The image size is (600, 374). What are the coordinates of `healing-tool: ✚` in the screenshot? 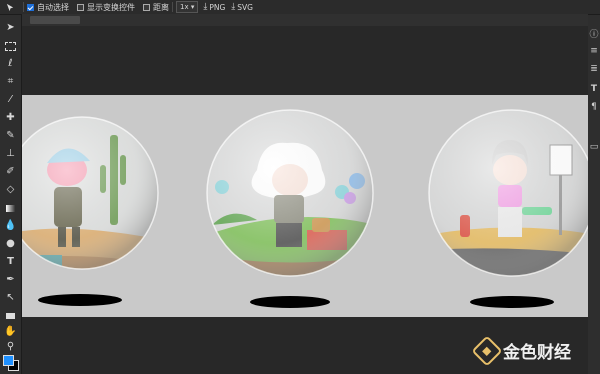 It's located at (10, 118).